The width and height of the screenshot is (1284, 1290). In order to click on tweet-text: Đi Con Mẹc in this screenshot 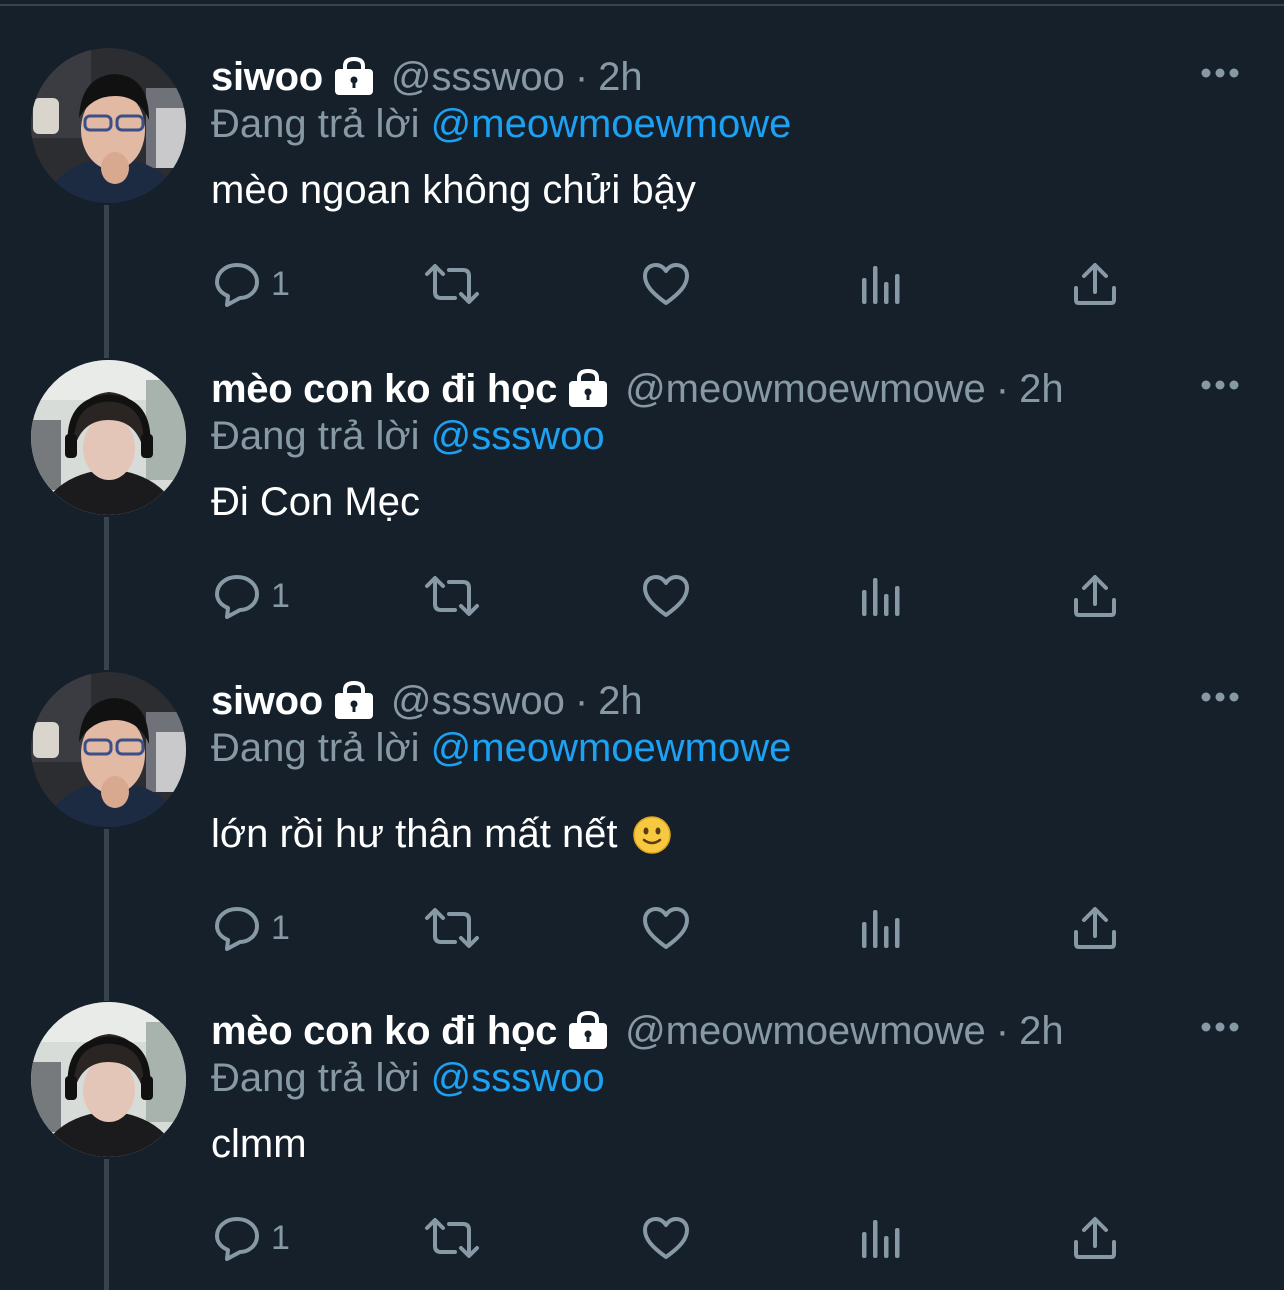, I will do `click(315, 502)`.